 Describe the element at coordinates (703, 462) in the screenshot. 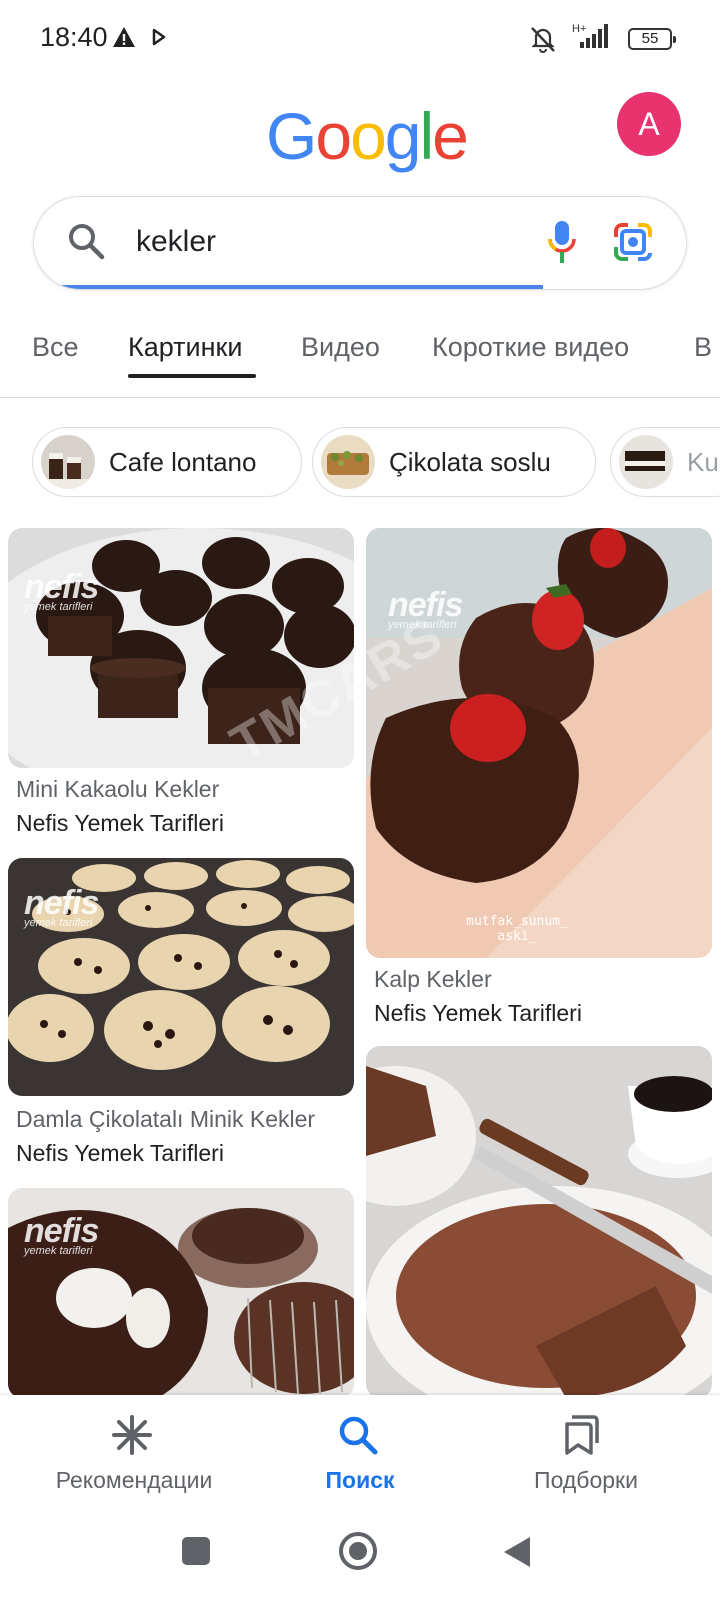

I see `chip-label: Ku` at that location.